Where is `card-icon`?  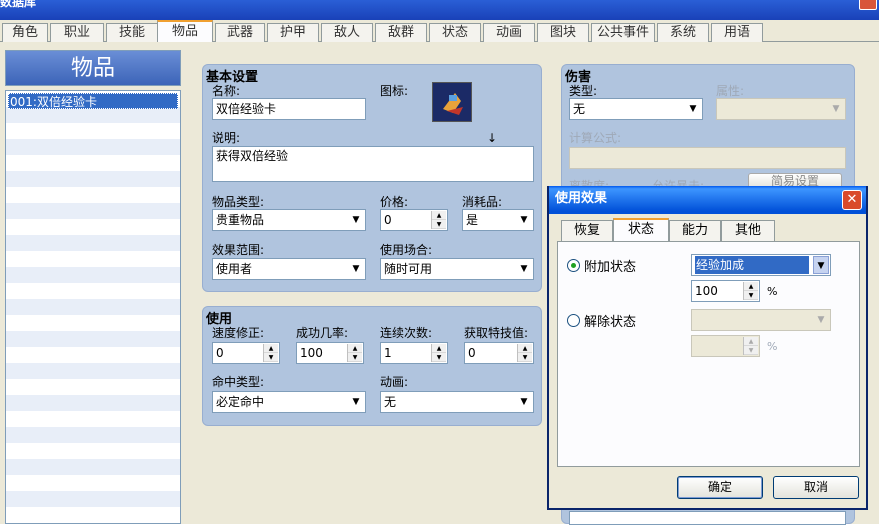
card-icon is located at coordinates (452, 102).